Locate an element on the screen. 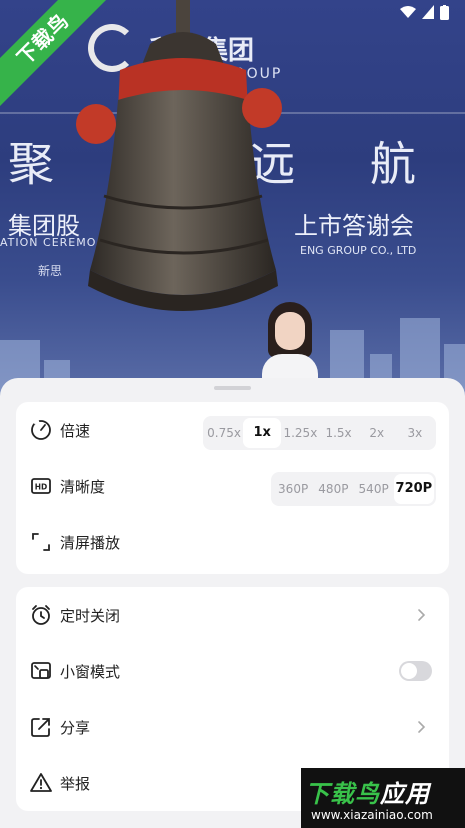 This screenshot has height=828, width=465. mini-window-toggle is located at coordinates (415, 671).